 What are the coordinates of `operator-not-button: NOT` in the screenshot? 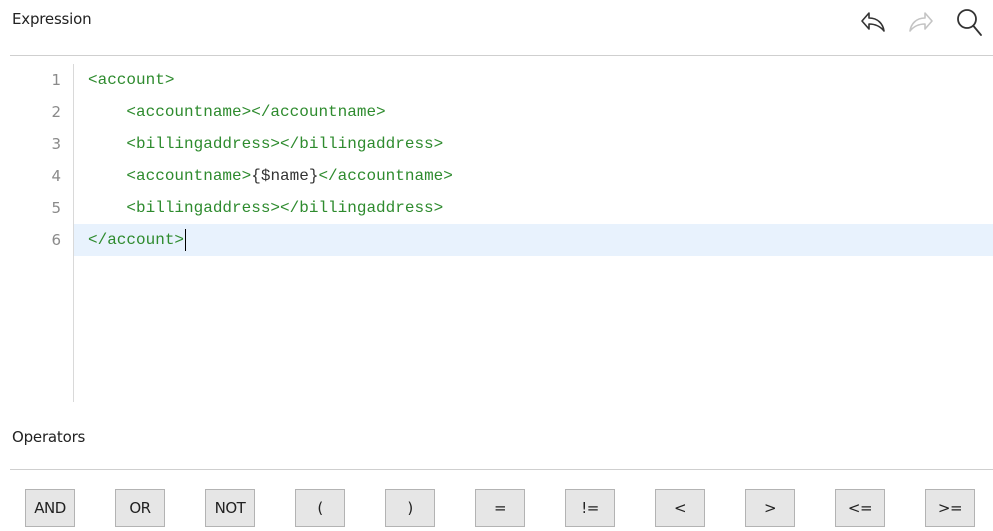 It's located at (230, 508).